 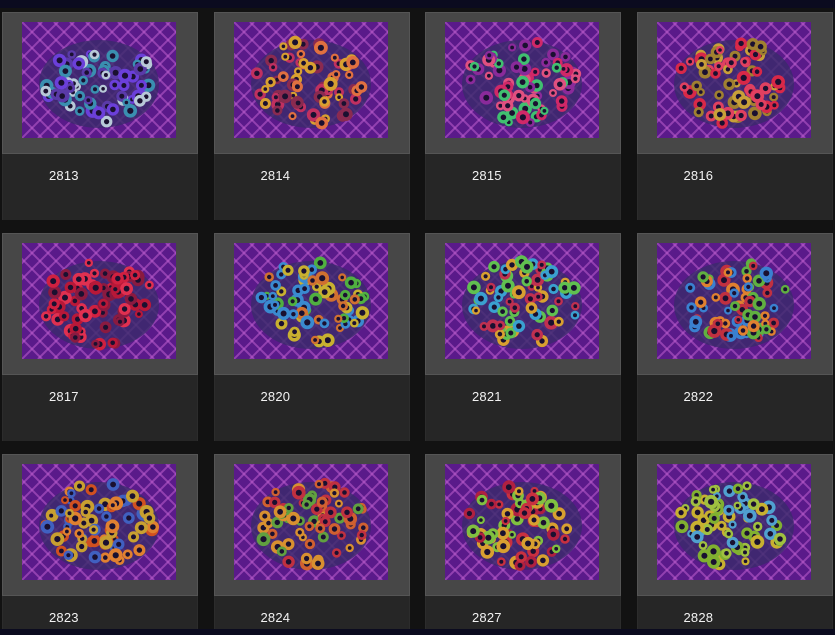 What do you see at coordinates (64, 175) in the screenshot?
I see `product-sku: 2813` at bounding box center [64, 175].